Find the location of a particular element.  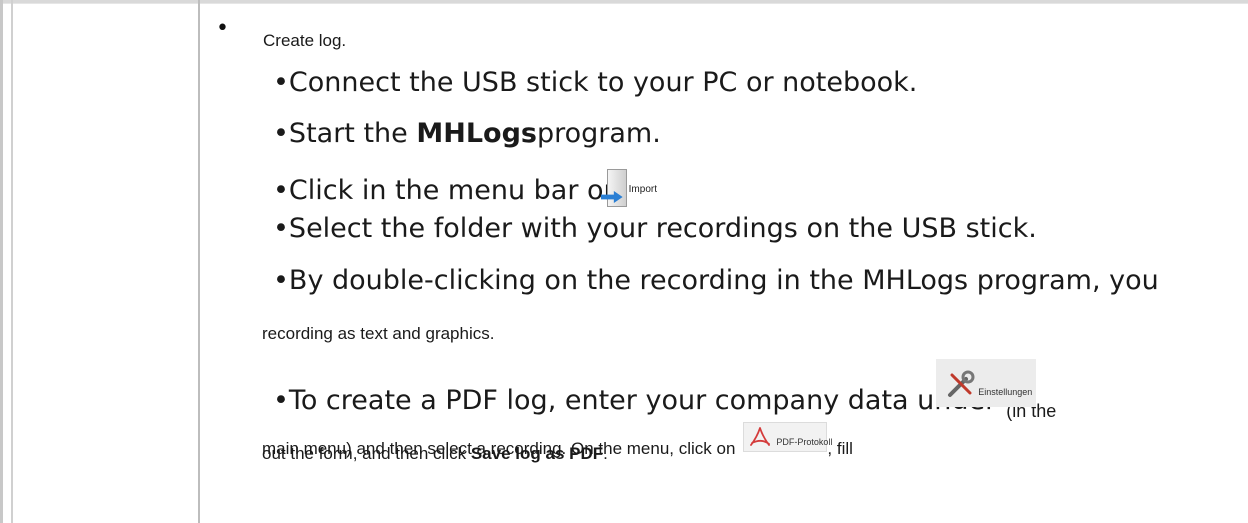

settings-tools-icon: Einstellungen is located at coordinates (986, 383).